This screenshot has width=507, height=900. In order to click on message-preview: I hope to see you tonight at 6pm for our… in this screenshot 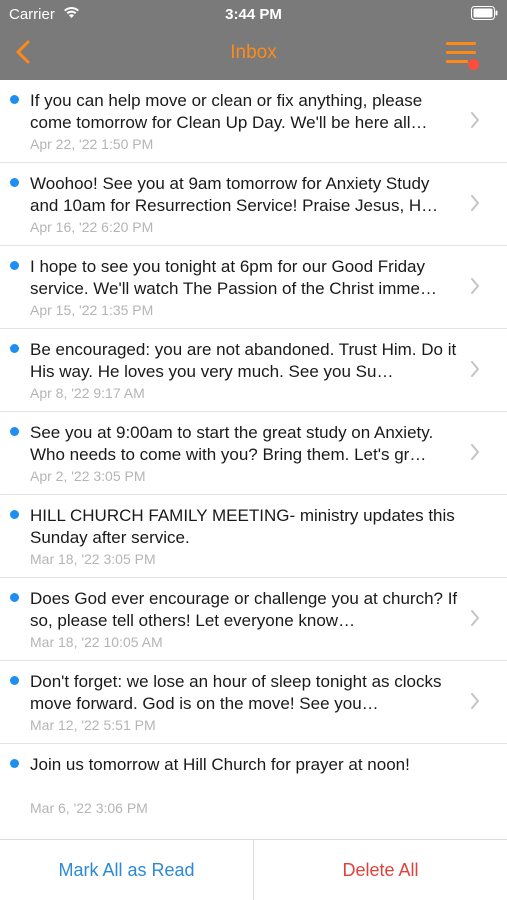, I will do `click(233, 277)`.